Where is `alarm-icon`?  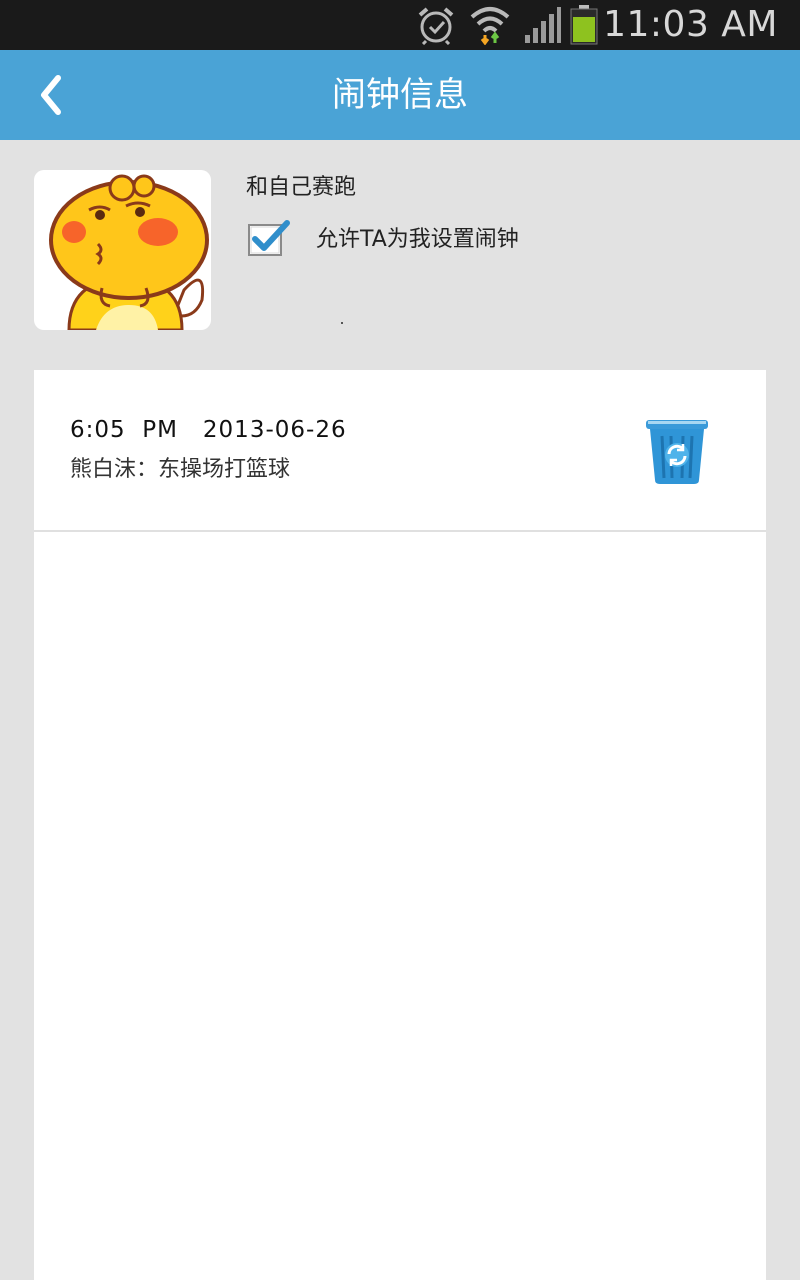
alarm-icon is located at coordinates (436, 27).